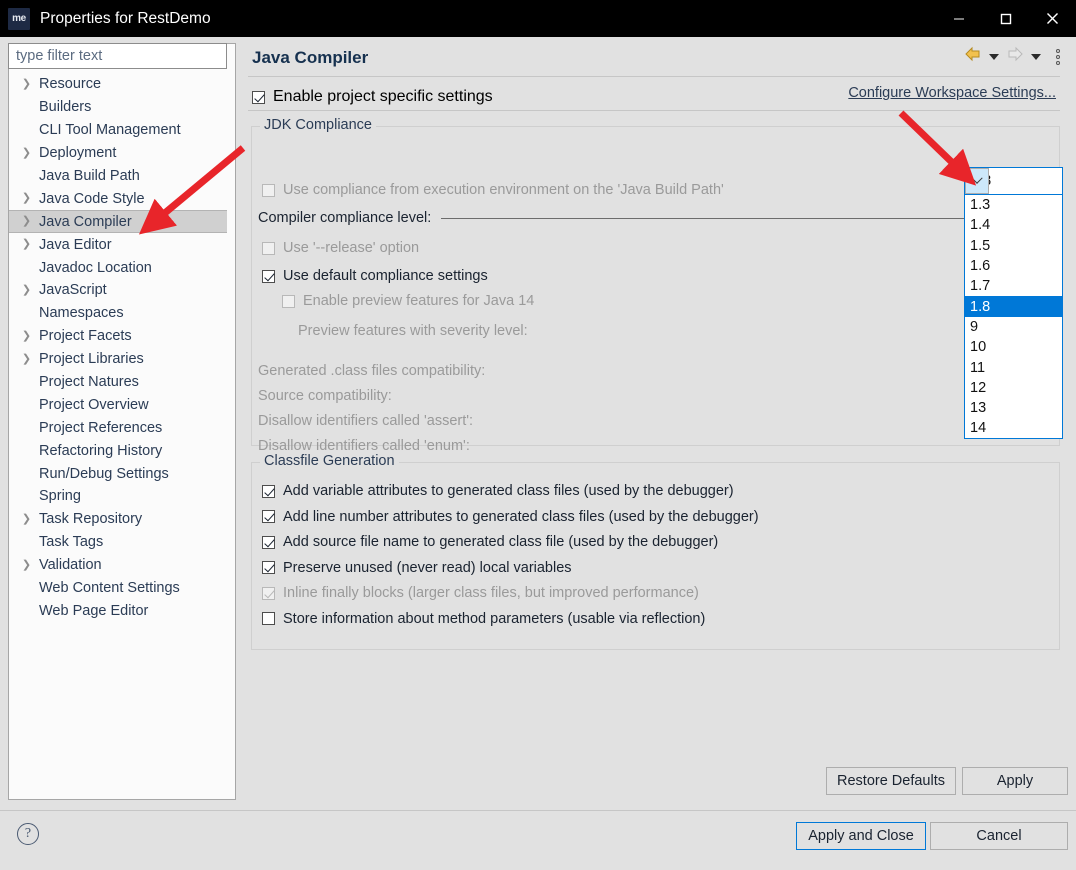 This screenshot has width=1076, height=870. I want to click on sidebar-item-web-page-editor: Web Page Editor, so click(122, 610).